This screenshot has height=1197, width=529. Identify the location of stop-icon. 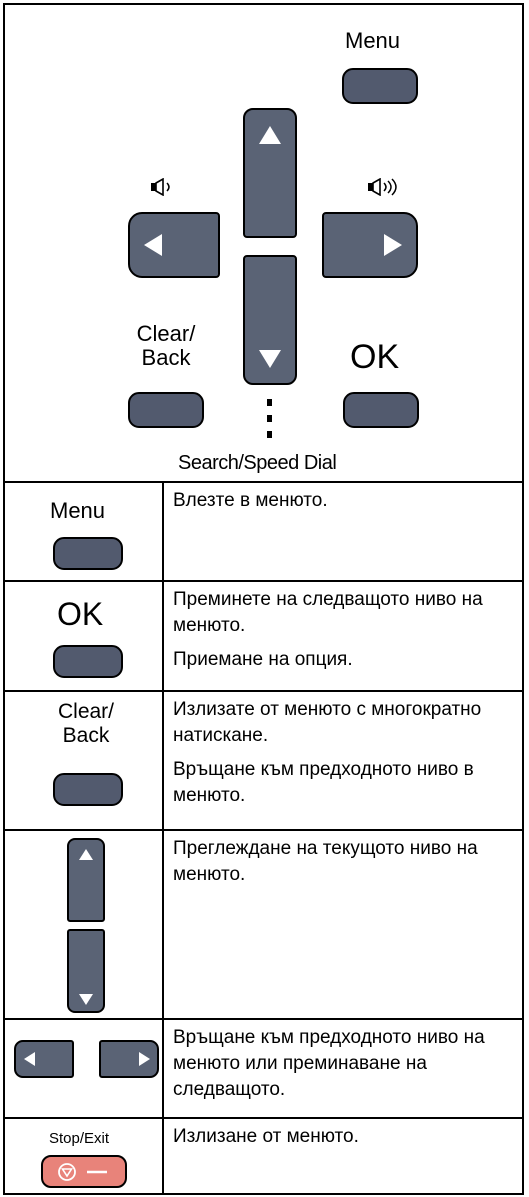
(82, 1172).